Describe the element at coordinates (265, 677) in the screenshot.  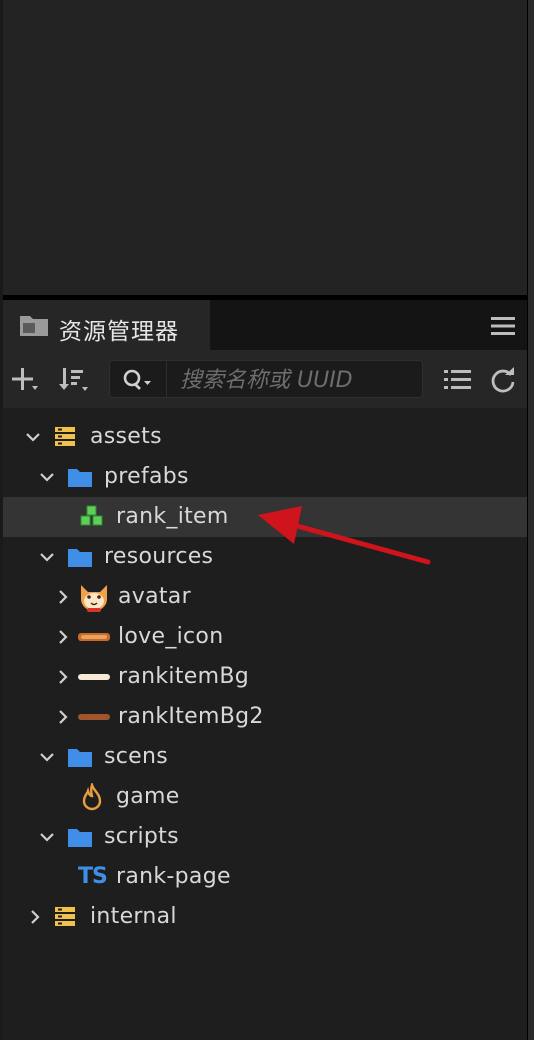
I see `tree-item-rankitembg: rankitemBg` at that location.